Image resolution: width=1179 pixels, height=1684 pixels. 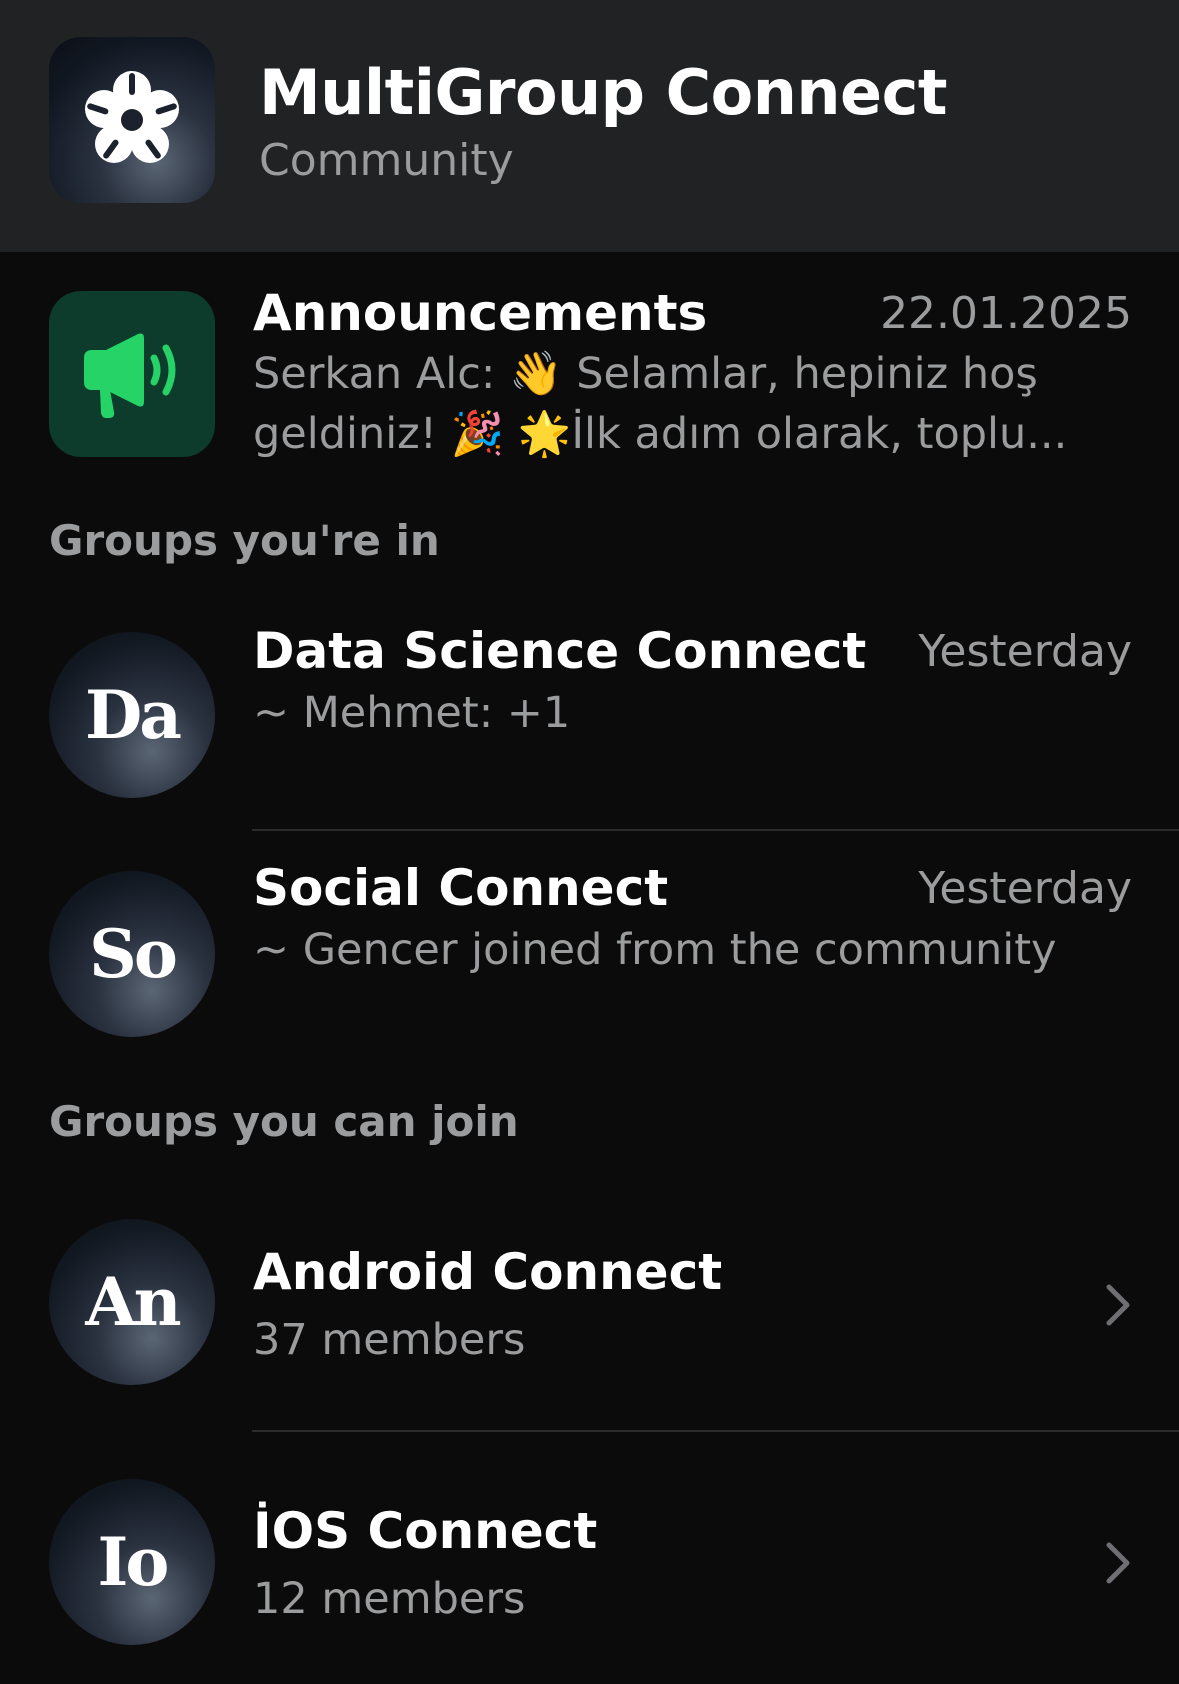 I want to click on group-title: Social Connect, so click(x=461, y=888).